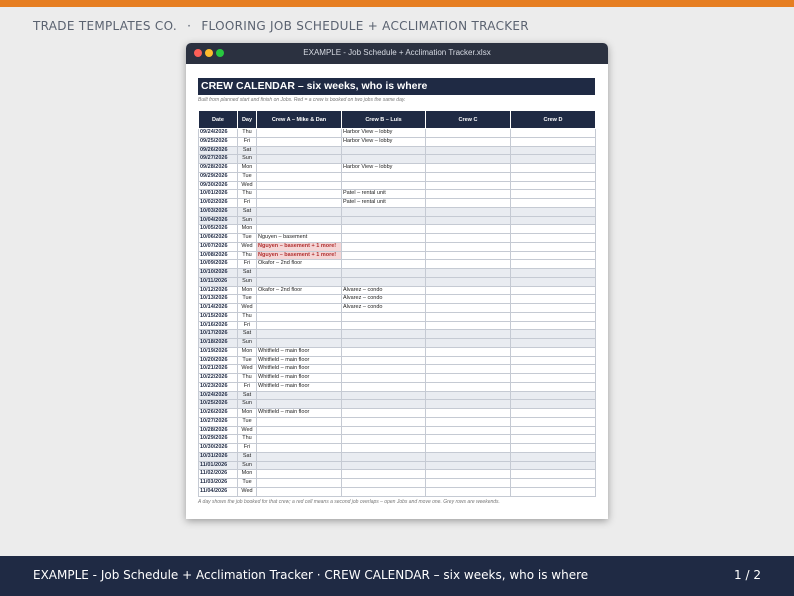  I want to click on date-cell: 10/03/2026, so click(218, 211).